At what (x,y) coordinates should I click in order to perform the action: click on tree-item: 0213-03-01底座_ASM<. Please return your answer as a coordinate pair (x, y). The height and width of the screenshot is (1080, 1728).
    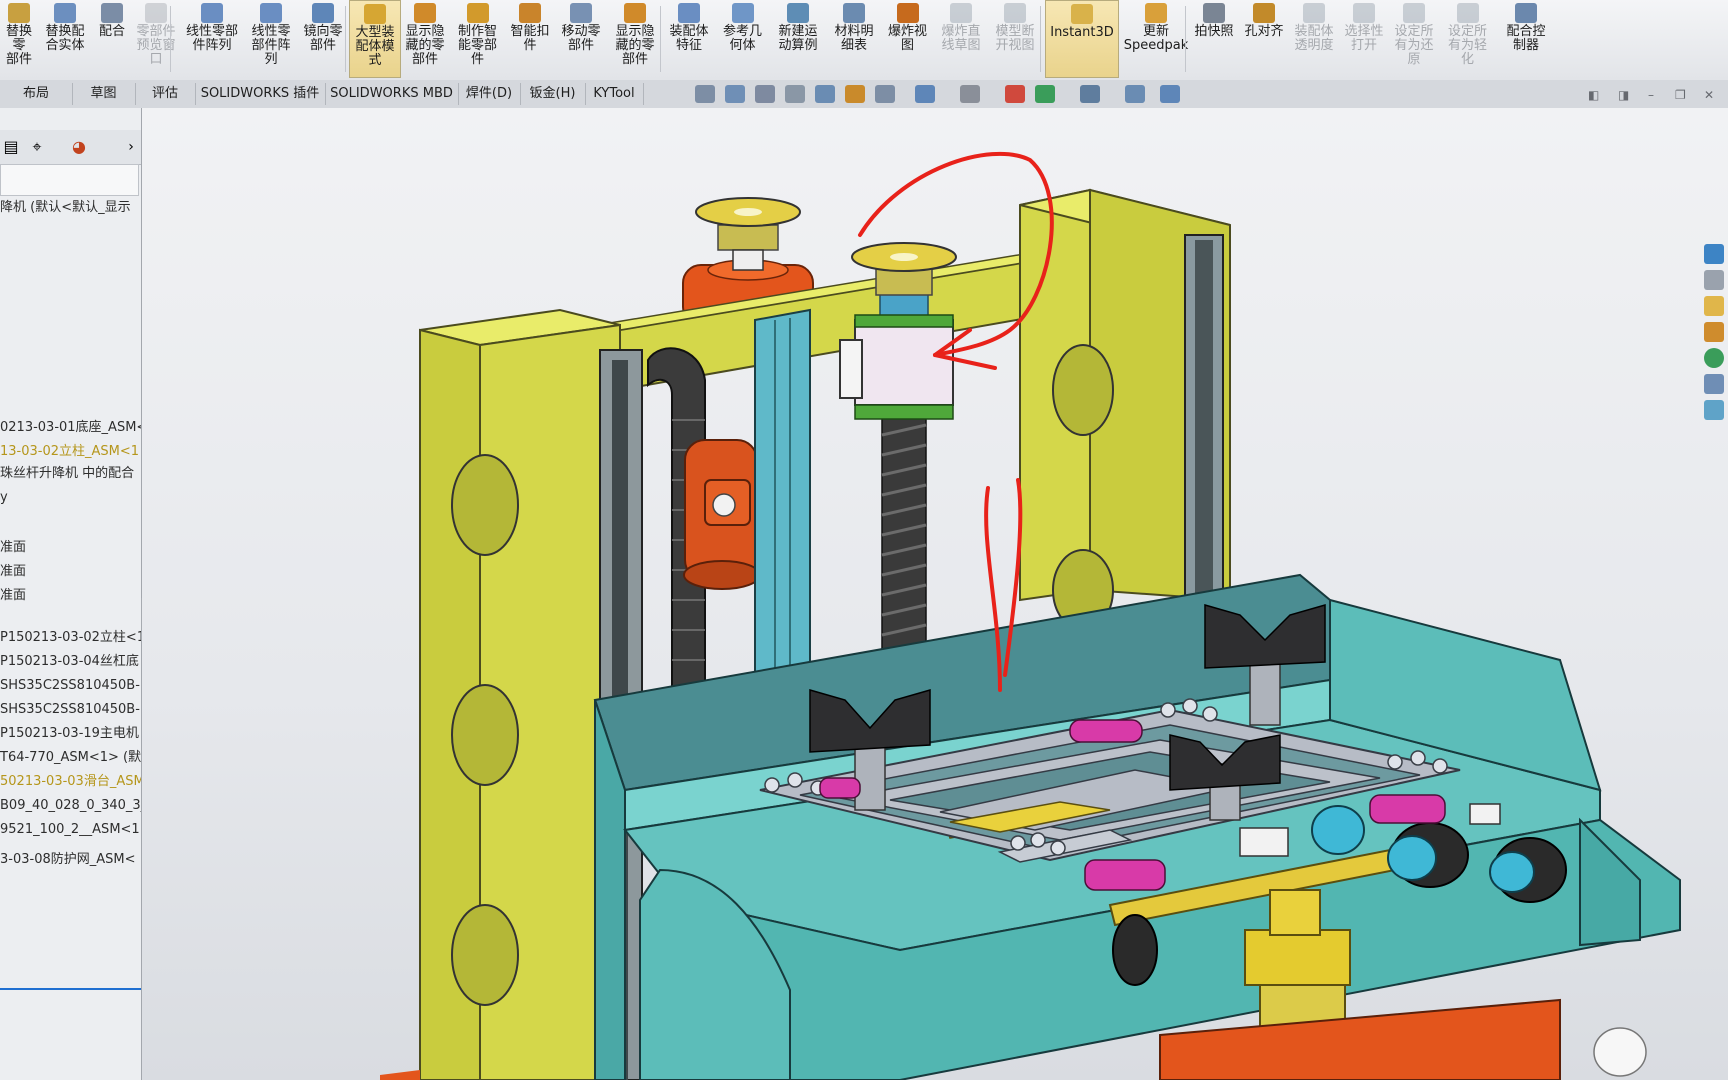
    Looking at the image, I should click on (70, 428).